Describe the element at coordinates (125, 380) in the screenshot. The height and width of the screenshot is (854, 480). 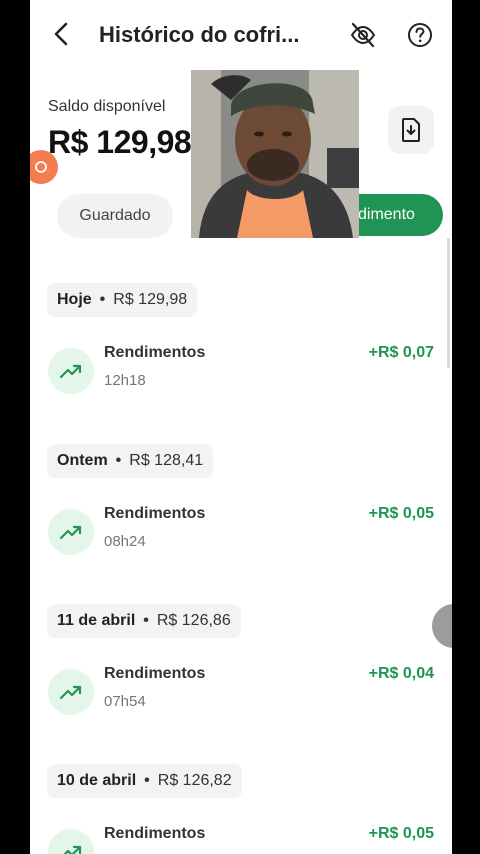
I see `transaction-time: 12h18` at that location.